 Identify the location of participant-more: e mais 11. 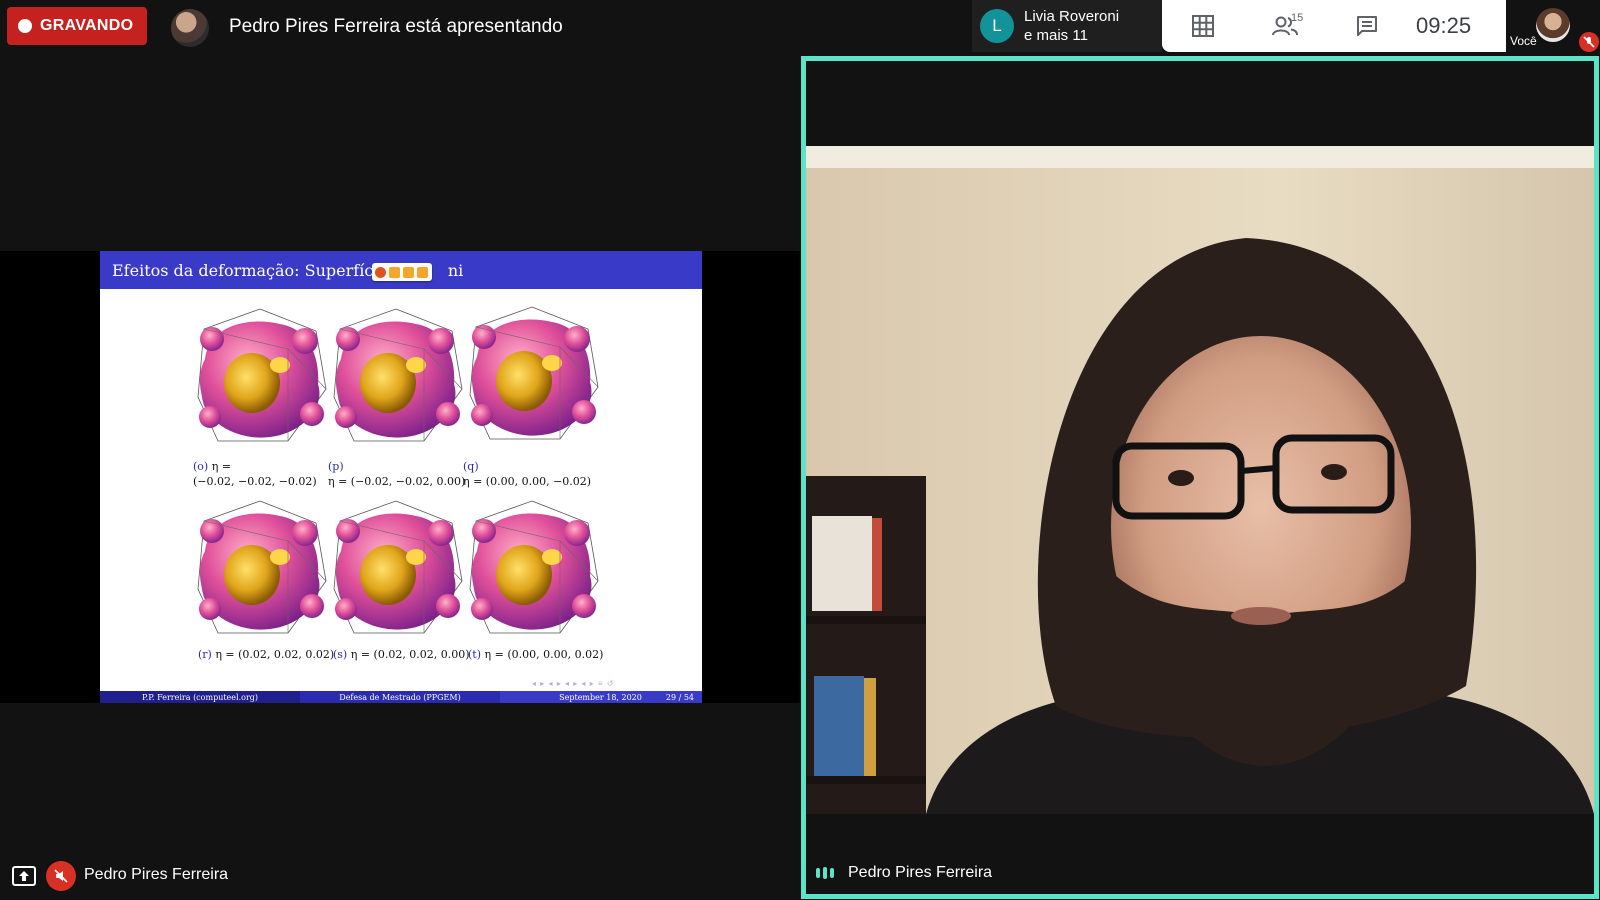
(1056, 35).